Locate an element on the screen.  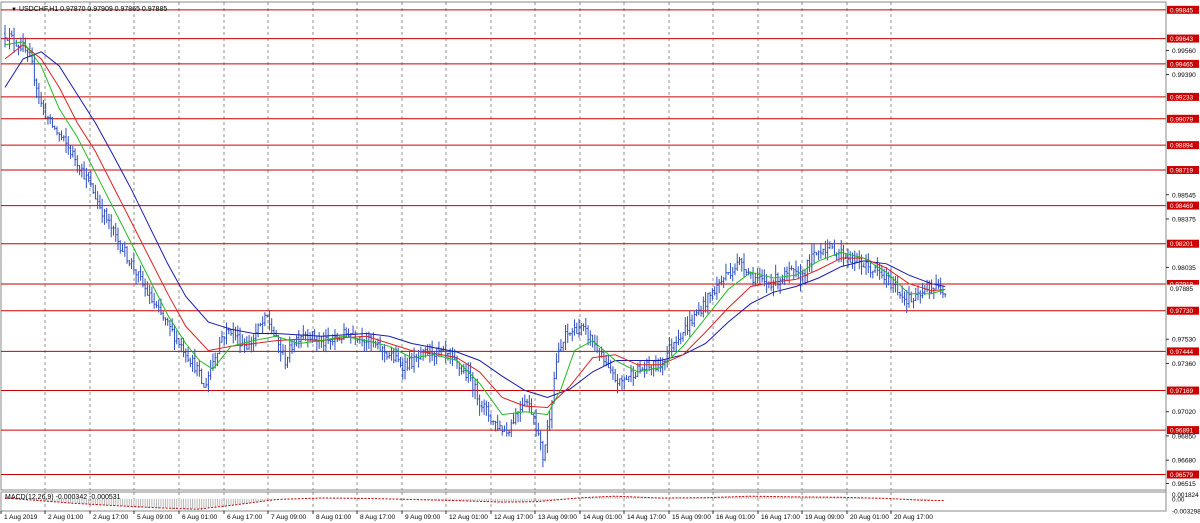
x-tick-label: 14 Aug 01:00 is located at coordinates (602, 517).